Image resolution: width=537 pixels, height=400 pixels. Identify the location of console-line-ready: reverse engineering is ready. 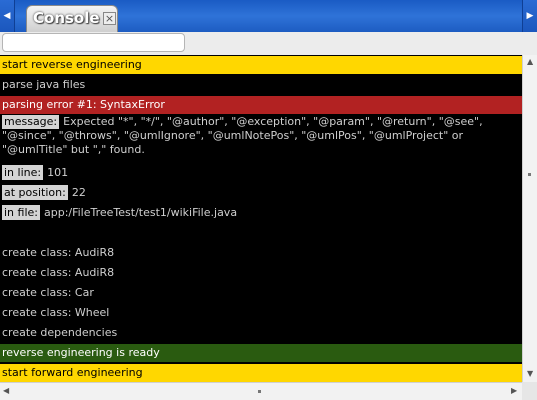
(261, 353).